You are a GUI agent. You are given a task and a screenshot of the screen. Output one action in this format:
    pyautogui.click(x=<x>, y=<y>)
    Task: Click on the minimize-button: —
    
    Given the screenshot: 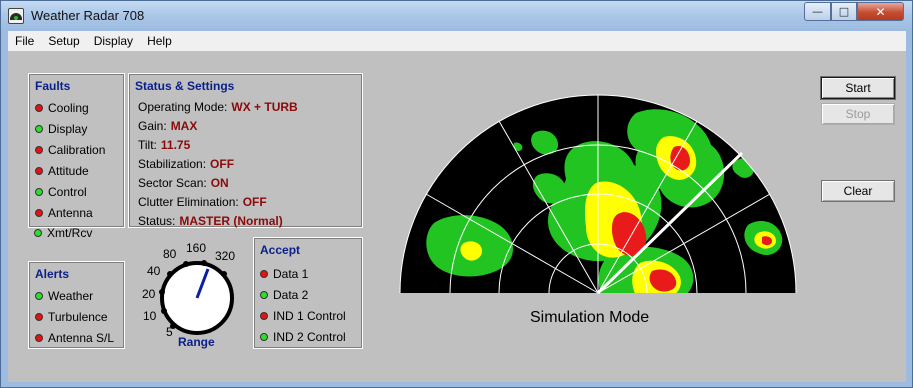 What is the action you would take?
    pyautogui.click(x=817, y=11)
    